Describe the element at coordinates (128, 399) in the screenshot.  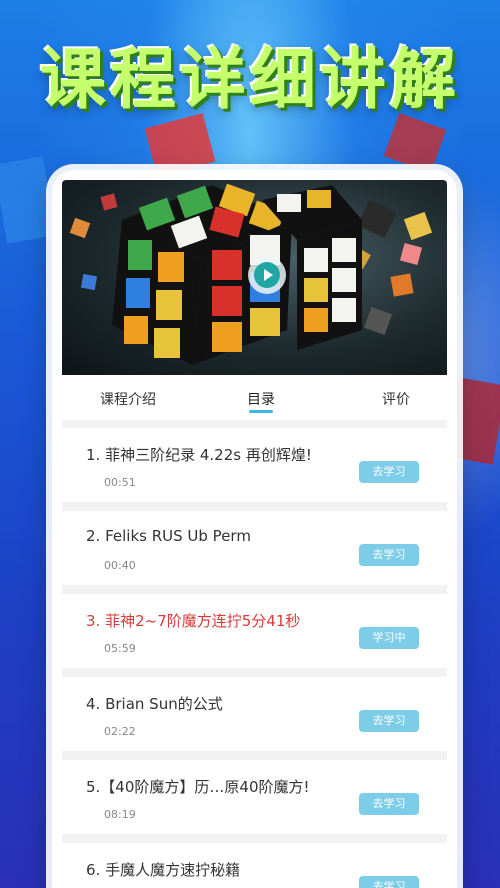
I see `tab-course-intro: 课程介绍` at that location.